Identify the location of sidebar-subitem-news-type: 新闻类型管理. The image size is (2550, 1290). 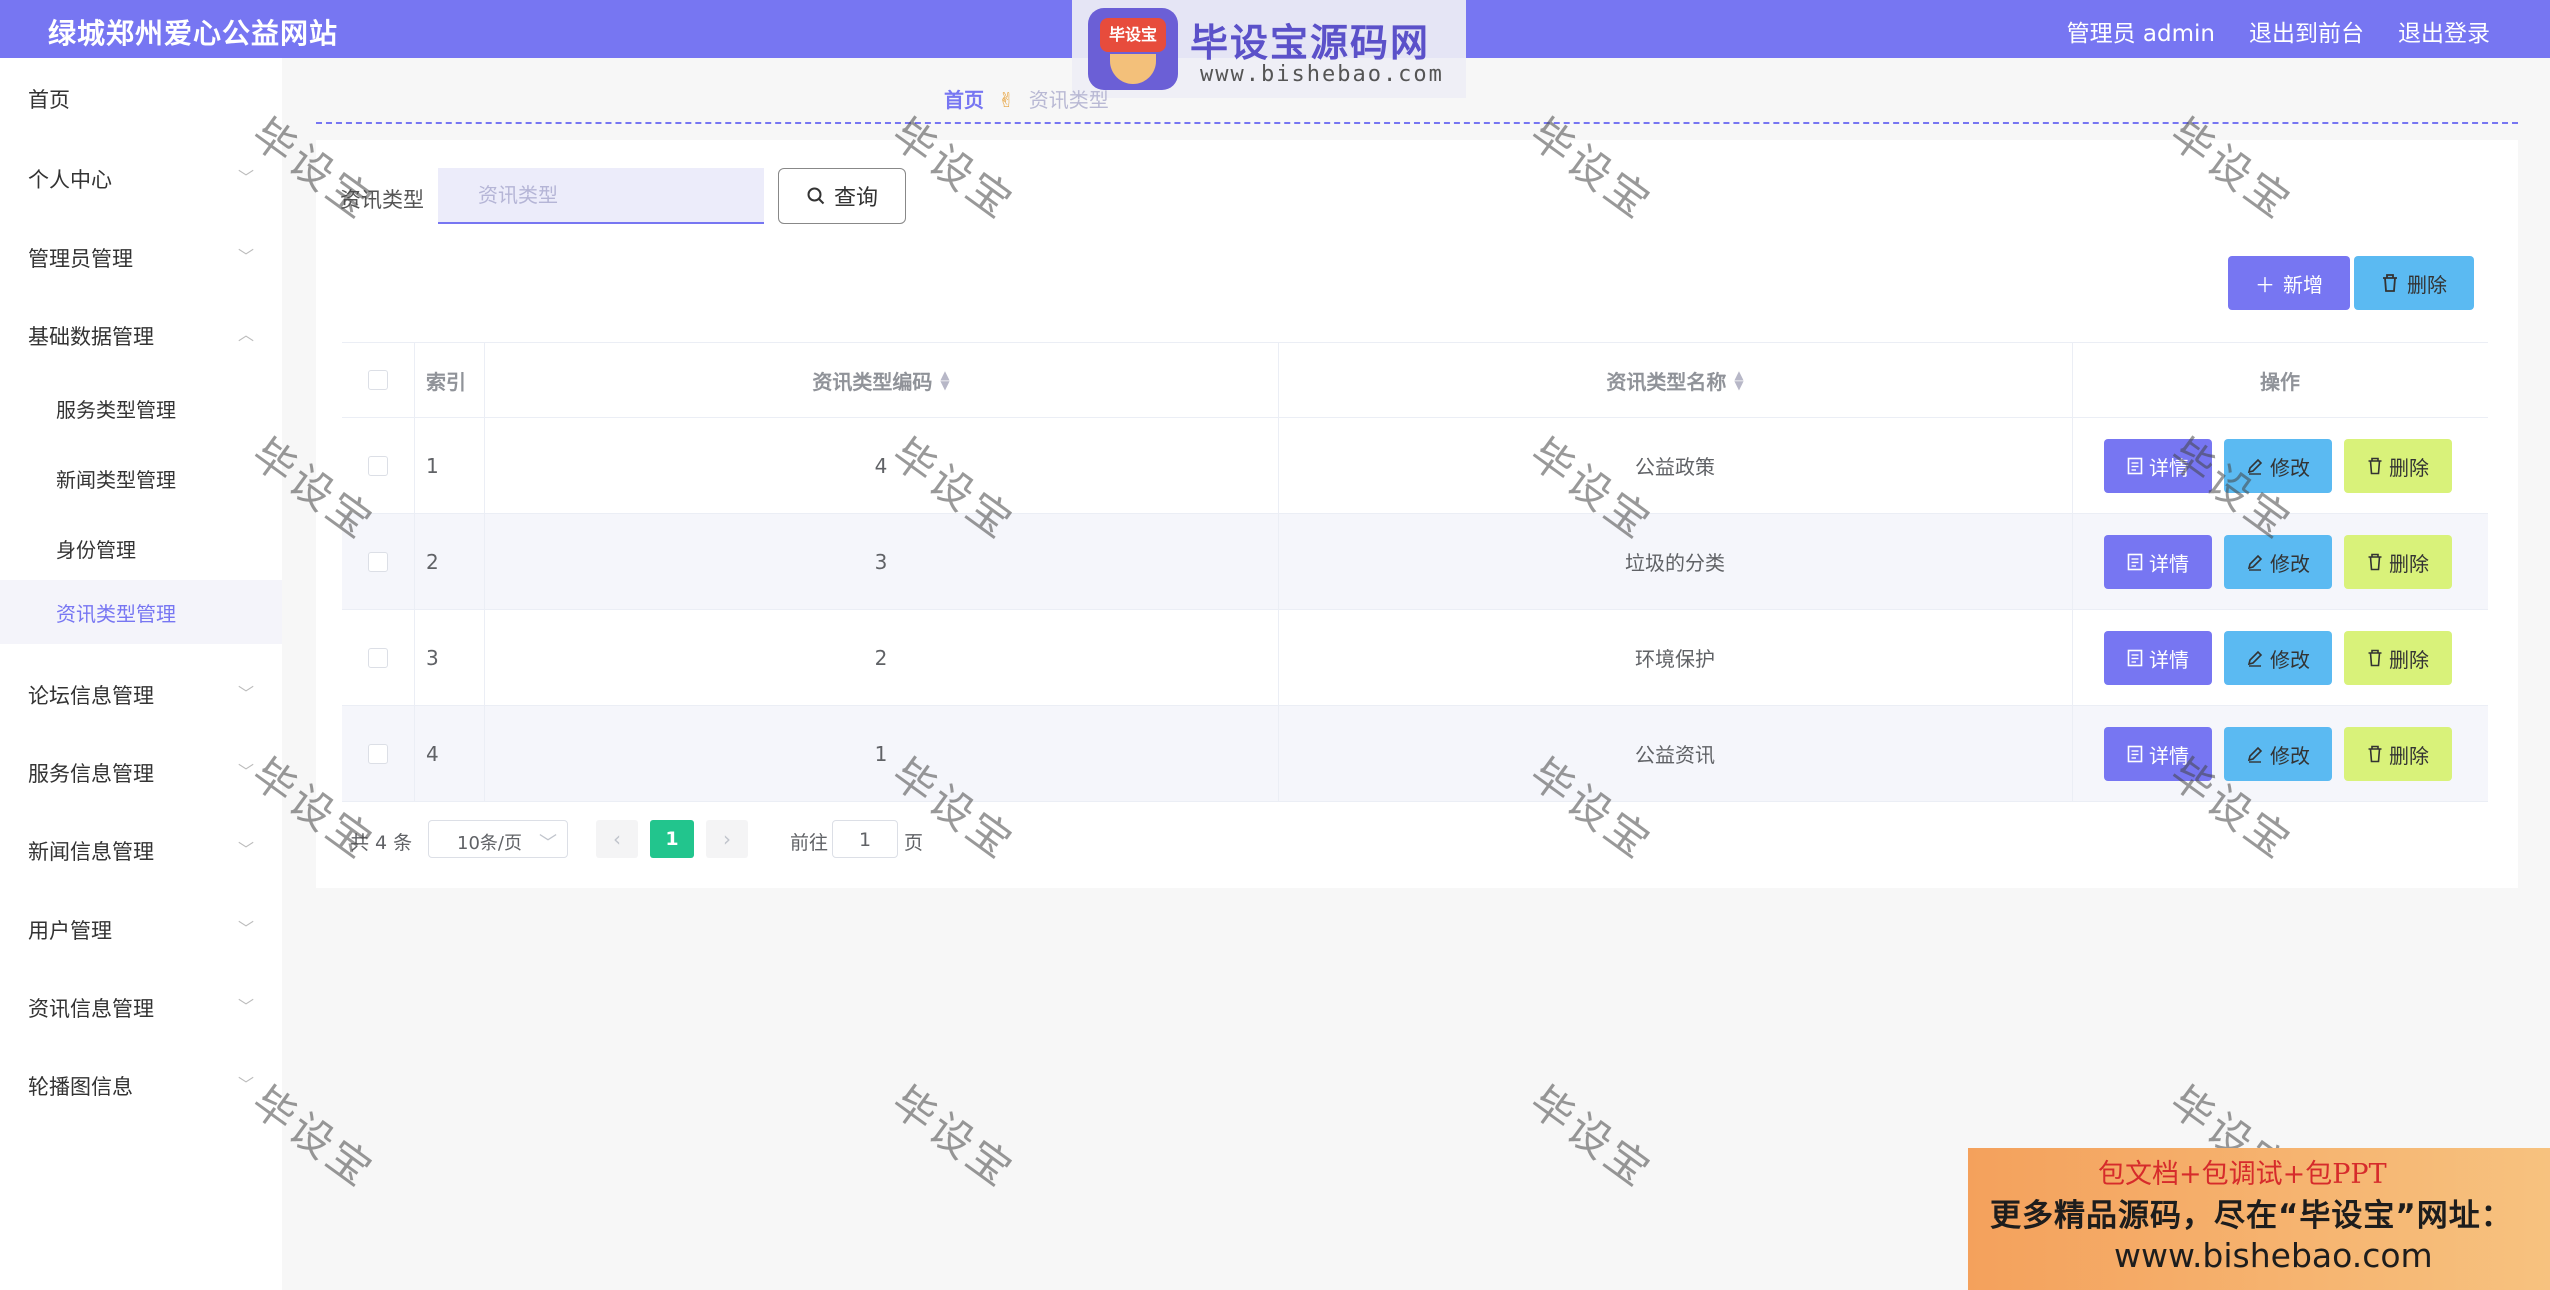
(141, 476).